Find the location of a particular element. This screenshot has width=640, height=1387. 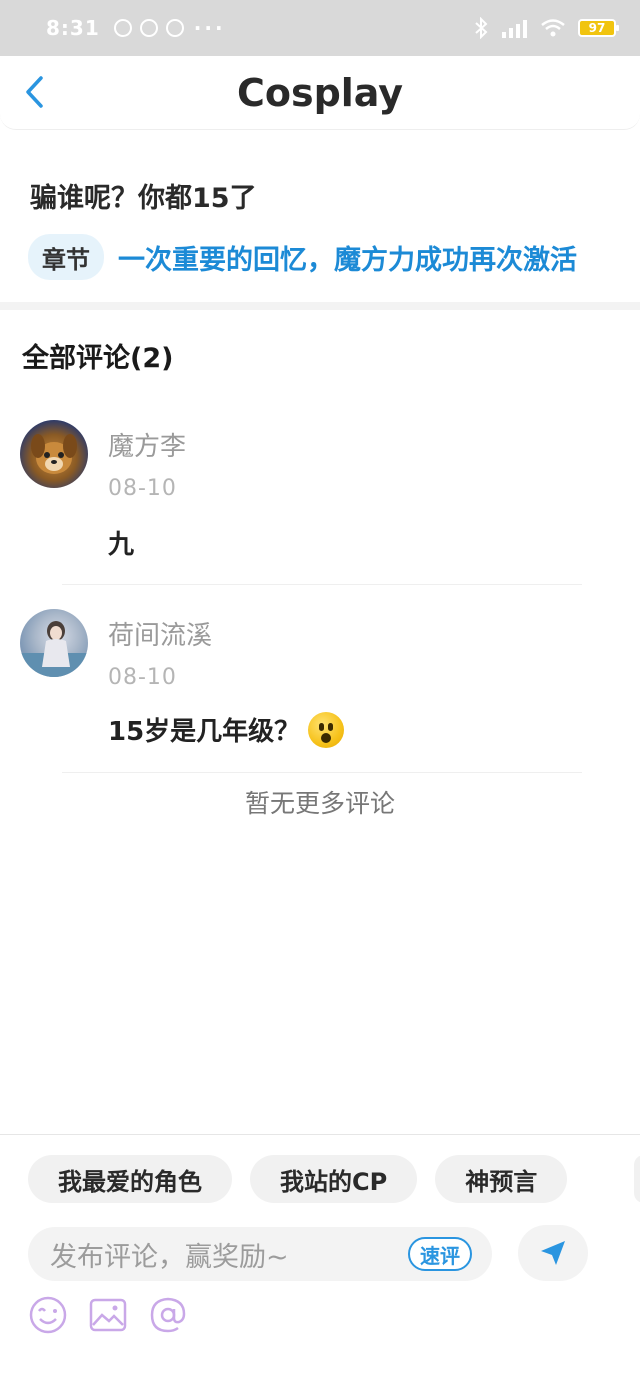

chapter-tag: 章节 is located at coordinates (66, 257).